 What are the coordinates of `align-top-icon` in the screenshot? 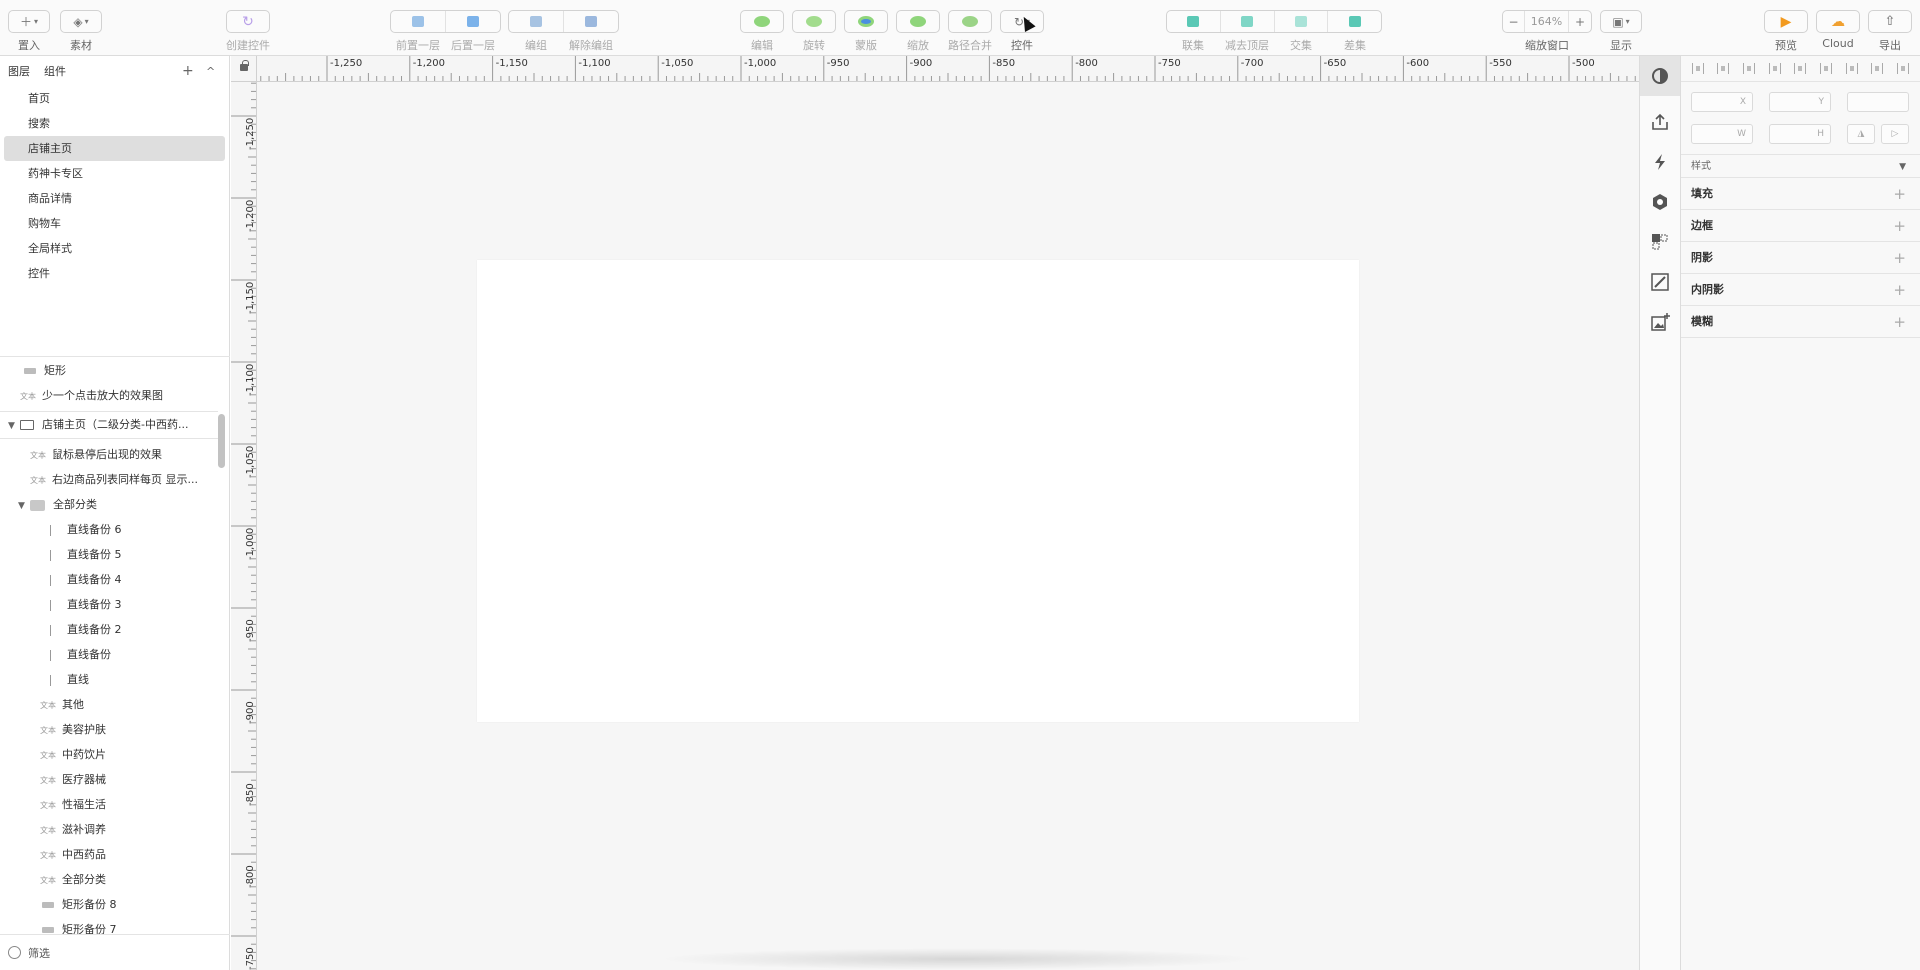 It's located at (1851, 68).